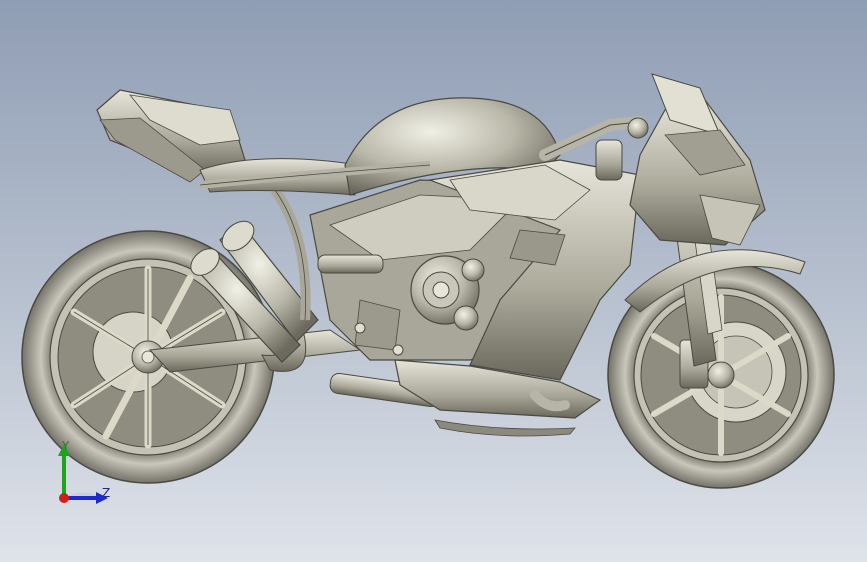 The width and height of the screenshot is (867, 562). I want to click on triad-axes-icon, so click(83, 474).